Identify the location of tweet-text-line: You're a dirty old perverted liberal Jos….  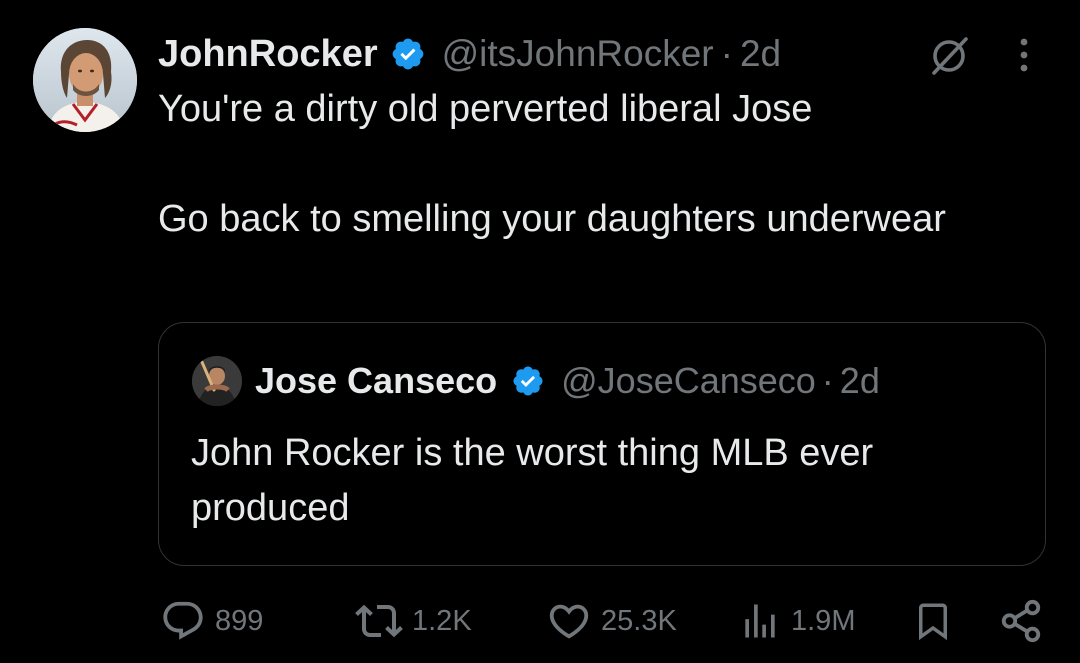
(485, 109).